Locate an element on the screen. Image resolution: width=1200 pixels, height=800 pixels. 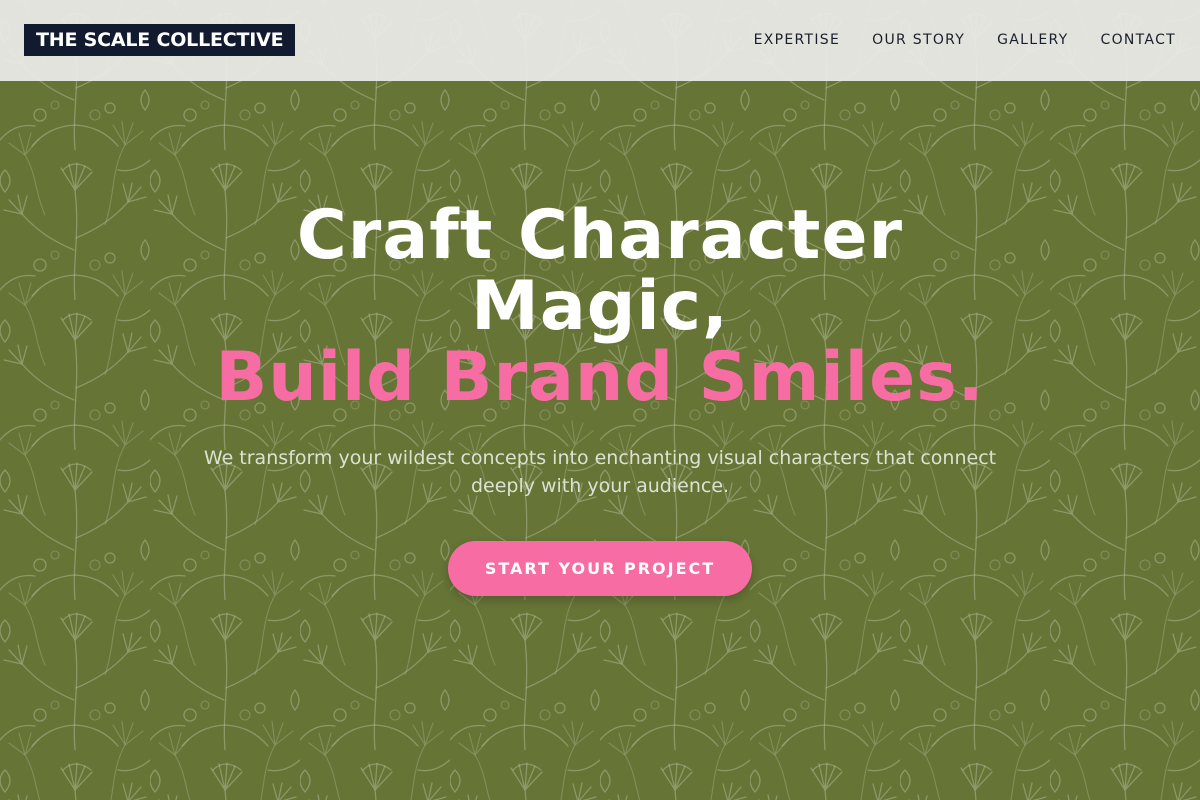
brand-logo: THE SCALE COLLECTIVE is located at coordinates (160, 40).